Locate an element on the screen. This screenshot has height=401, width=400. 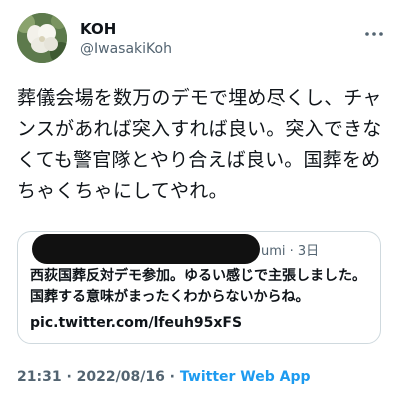
tweet-date: 2022/08/16 is located at coordinates (121, 377).